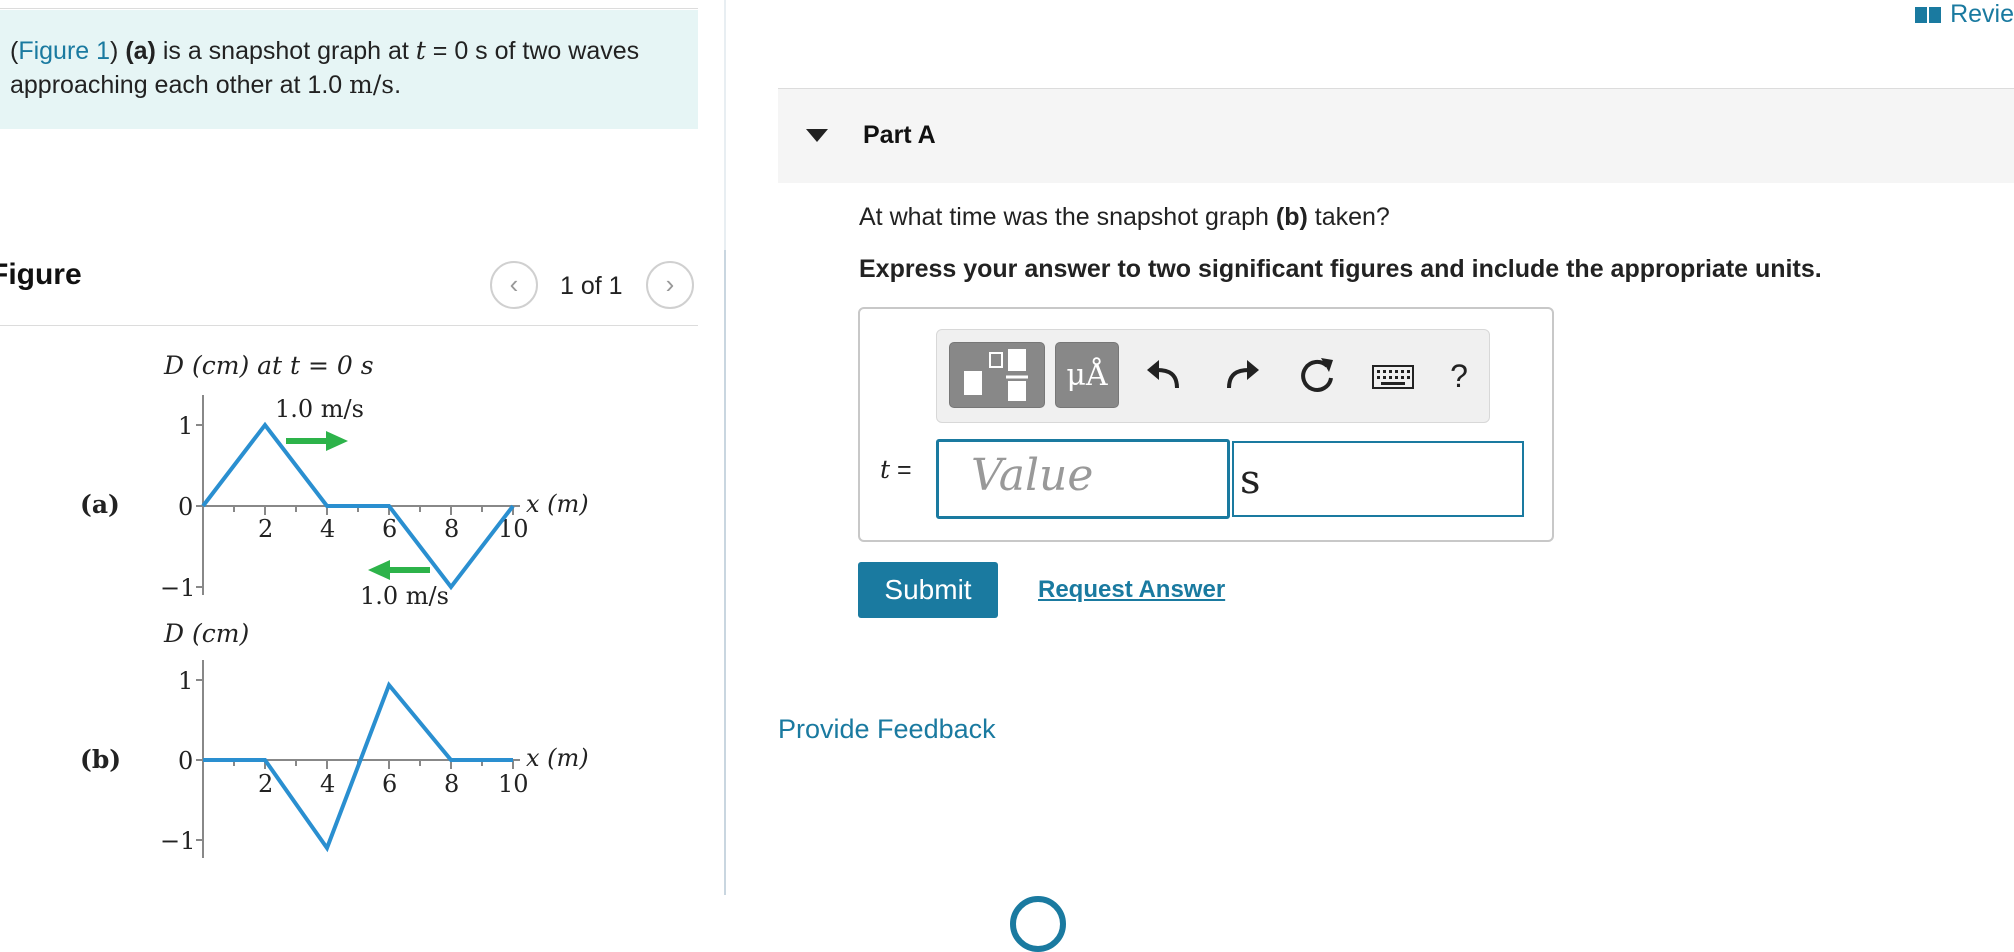 The image size is (2014, 952). I want to click on graph-a-y-tick-0: 0, so click(185, 507).